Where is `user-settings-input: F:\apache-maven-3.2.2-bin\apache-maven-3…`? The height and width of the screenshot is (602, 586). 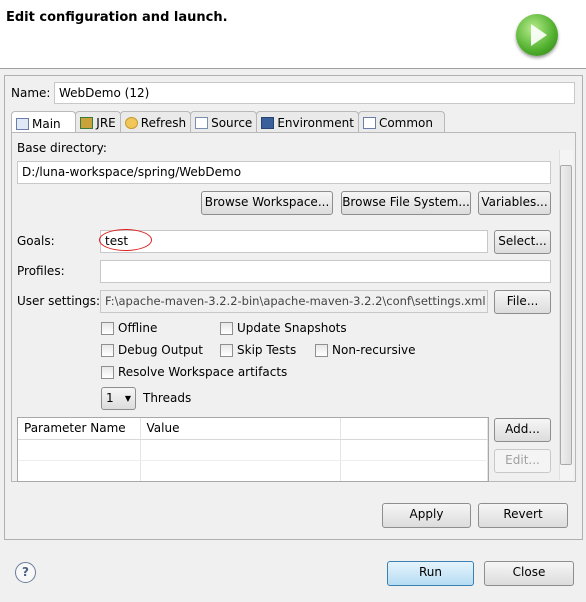 user-settings-input: F:\apache-maven-3.2.2-bin\apache-maven-3… is located at coordinates (294, 301).